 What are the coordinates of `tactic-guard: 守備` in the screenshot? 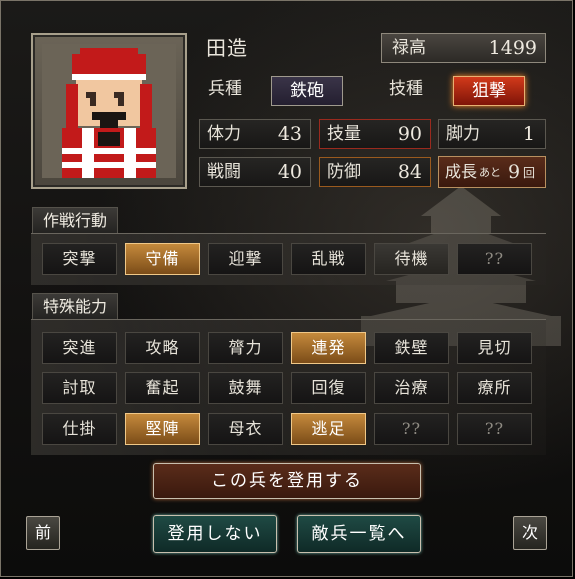 It's located at (162, 259).